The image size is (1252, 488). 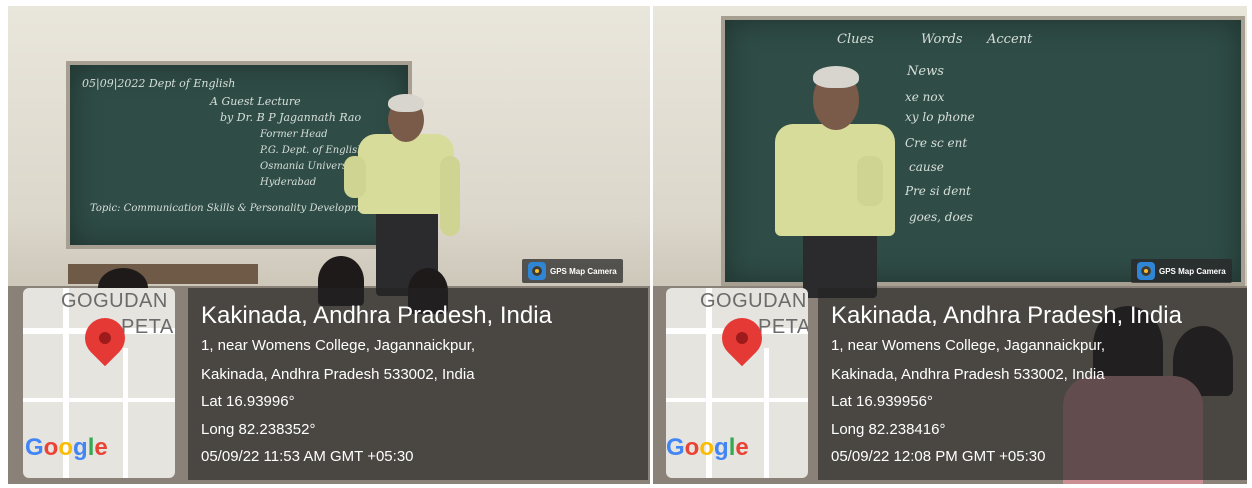 What do you see at coordinates (936, 143) in the screenshot?
I see `board-text-line: Cre sc ent` at bounding box center [936, 143].